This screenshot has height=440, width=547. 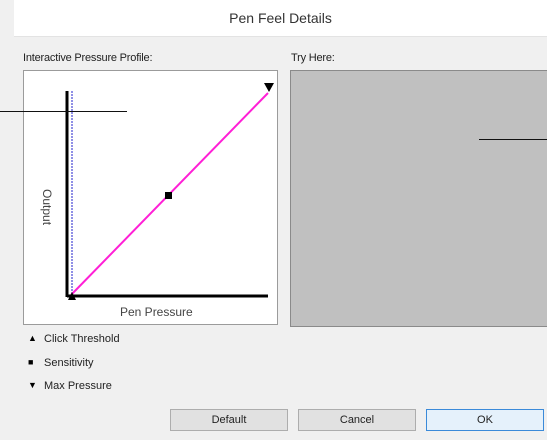 What do you see at coordinates (31, 362) in the screenshot?
I see `square-icon: ■` at bounding box center [31, 362].